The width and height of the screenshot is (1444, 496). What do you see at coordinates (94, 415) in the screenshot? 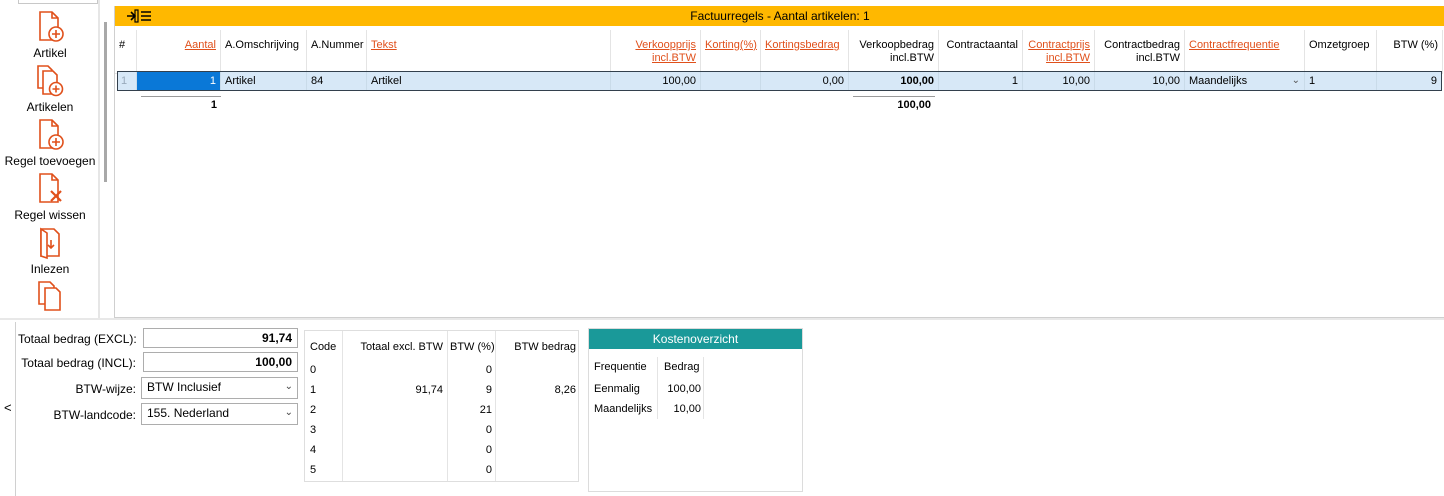
I see `btw-landcode-label: BTW-landcode:` at bounding box center [94, 415].